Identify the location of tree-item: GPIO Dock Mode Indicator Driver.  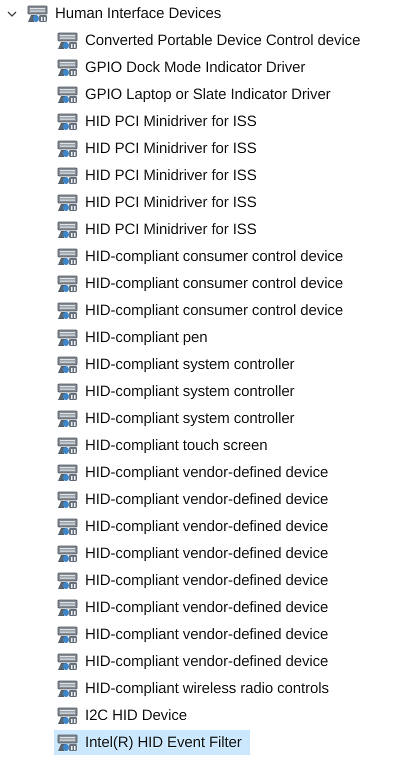
(184, 67).